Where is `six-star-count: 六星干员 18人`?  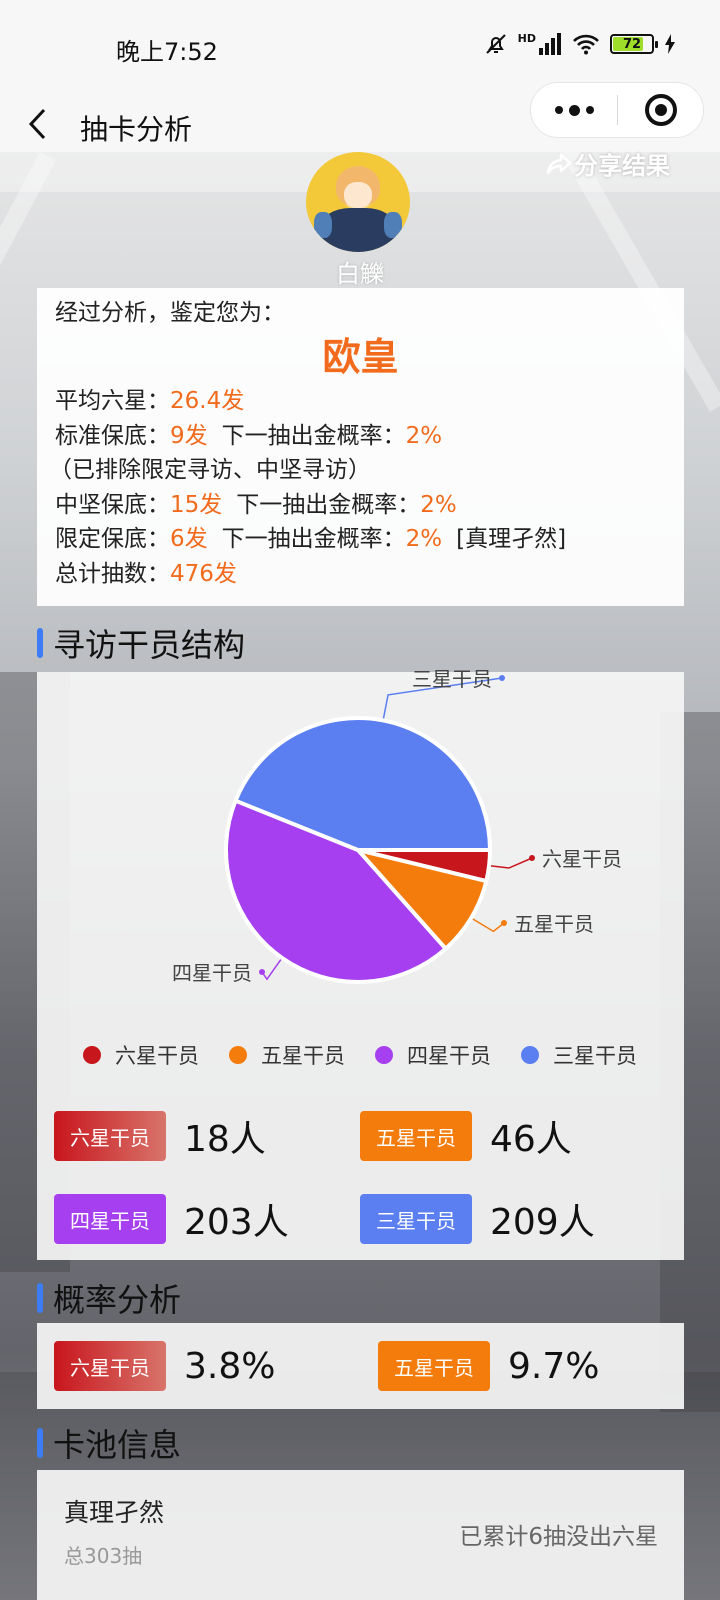
six-star-count: 六星干员 18人 is located at coordinates (160, 1136).